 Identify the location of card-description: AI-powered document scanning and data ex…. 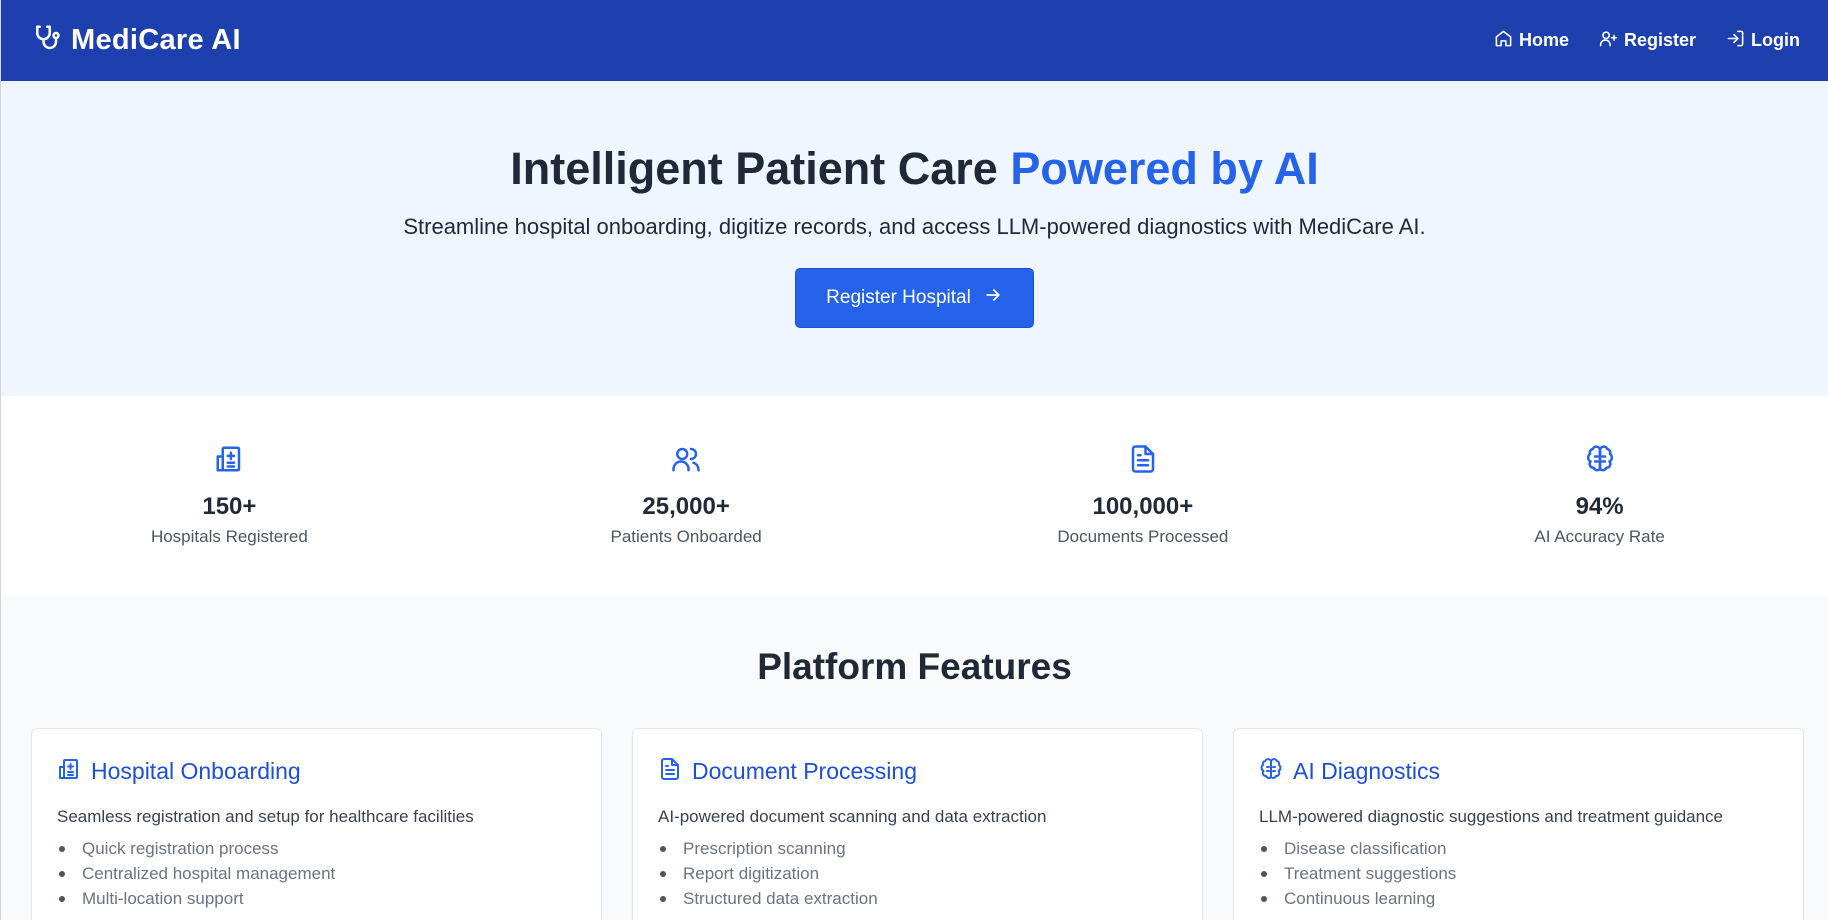
(852, 816).